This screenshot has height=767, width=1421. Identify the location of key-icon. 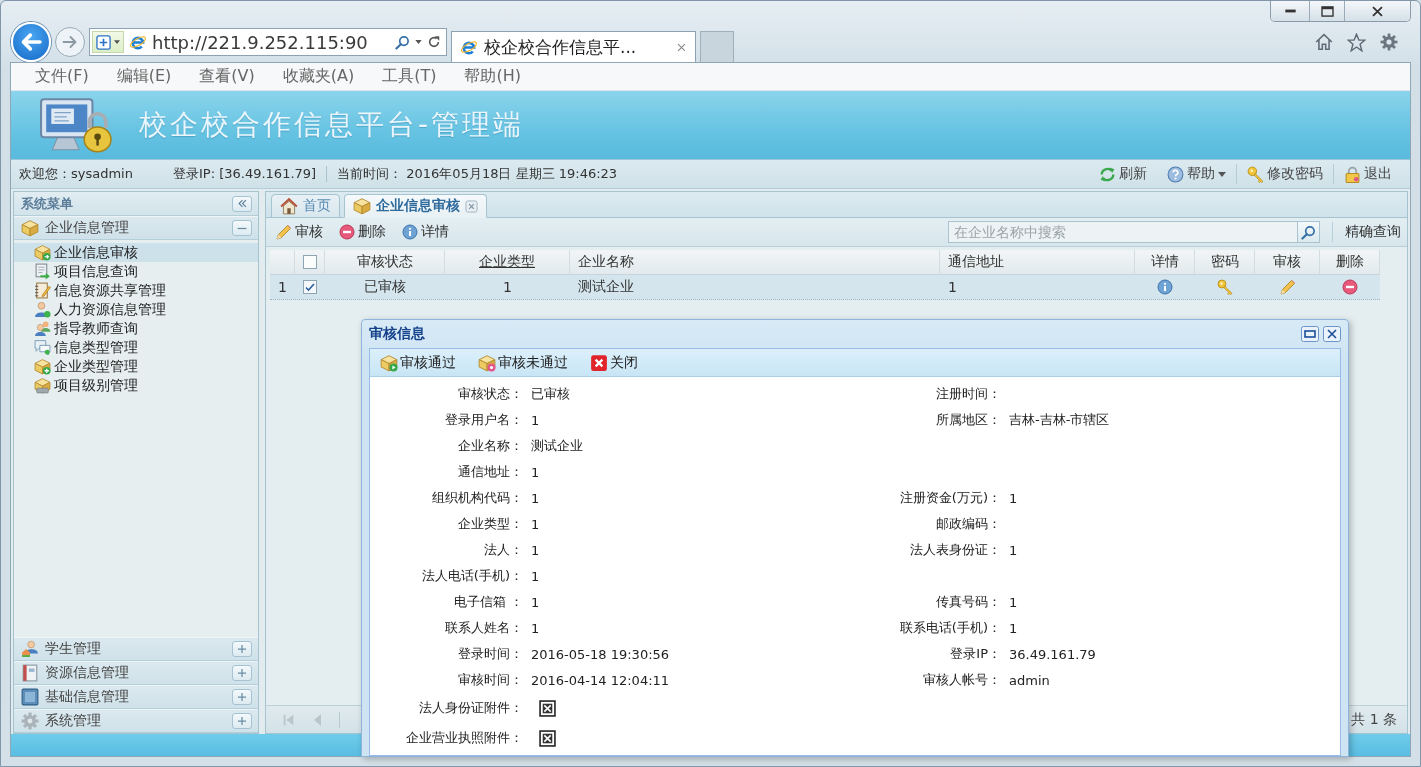
(1255, 174).